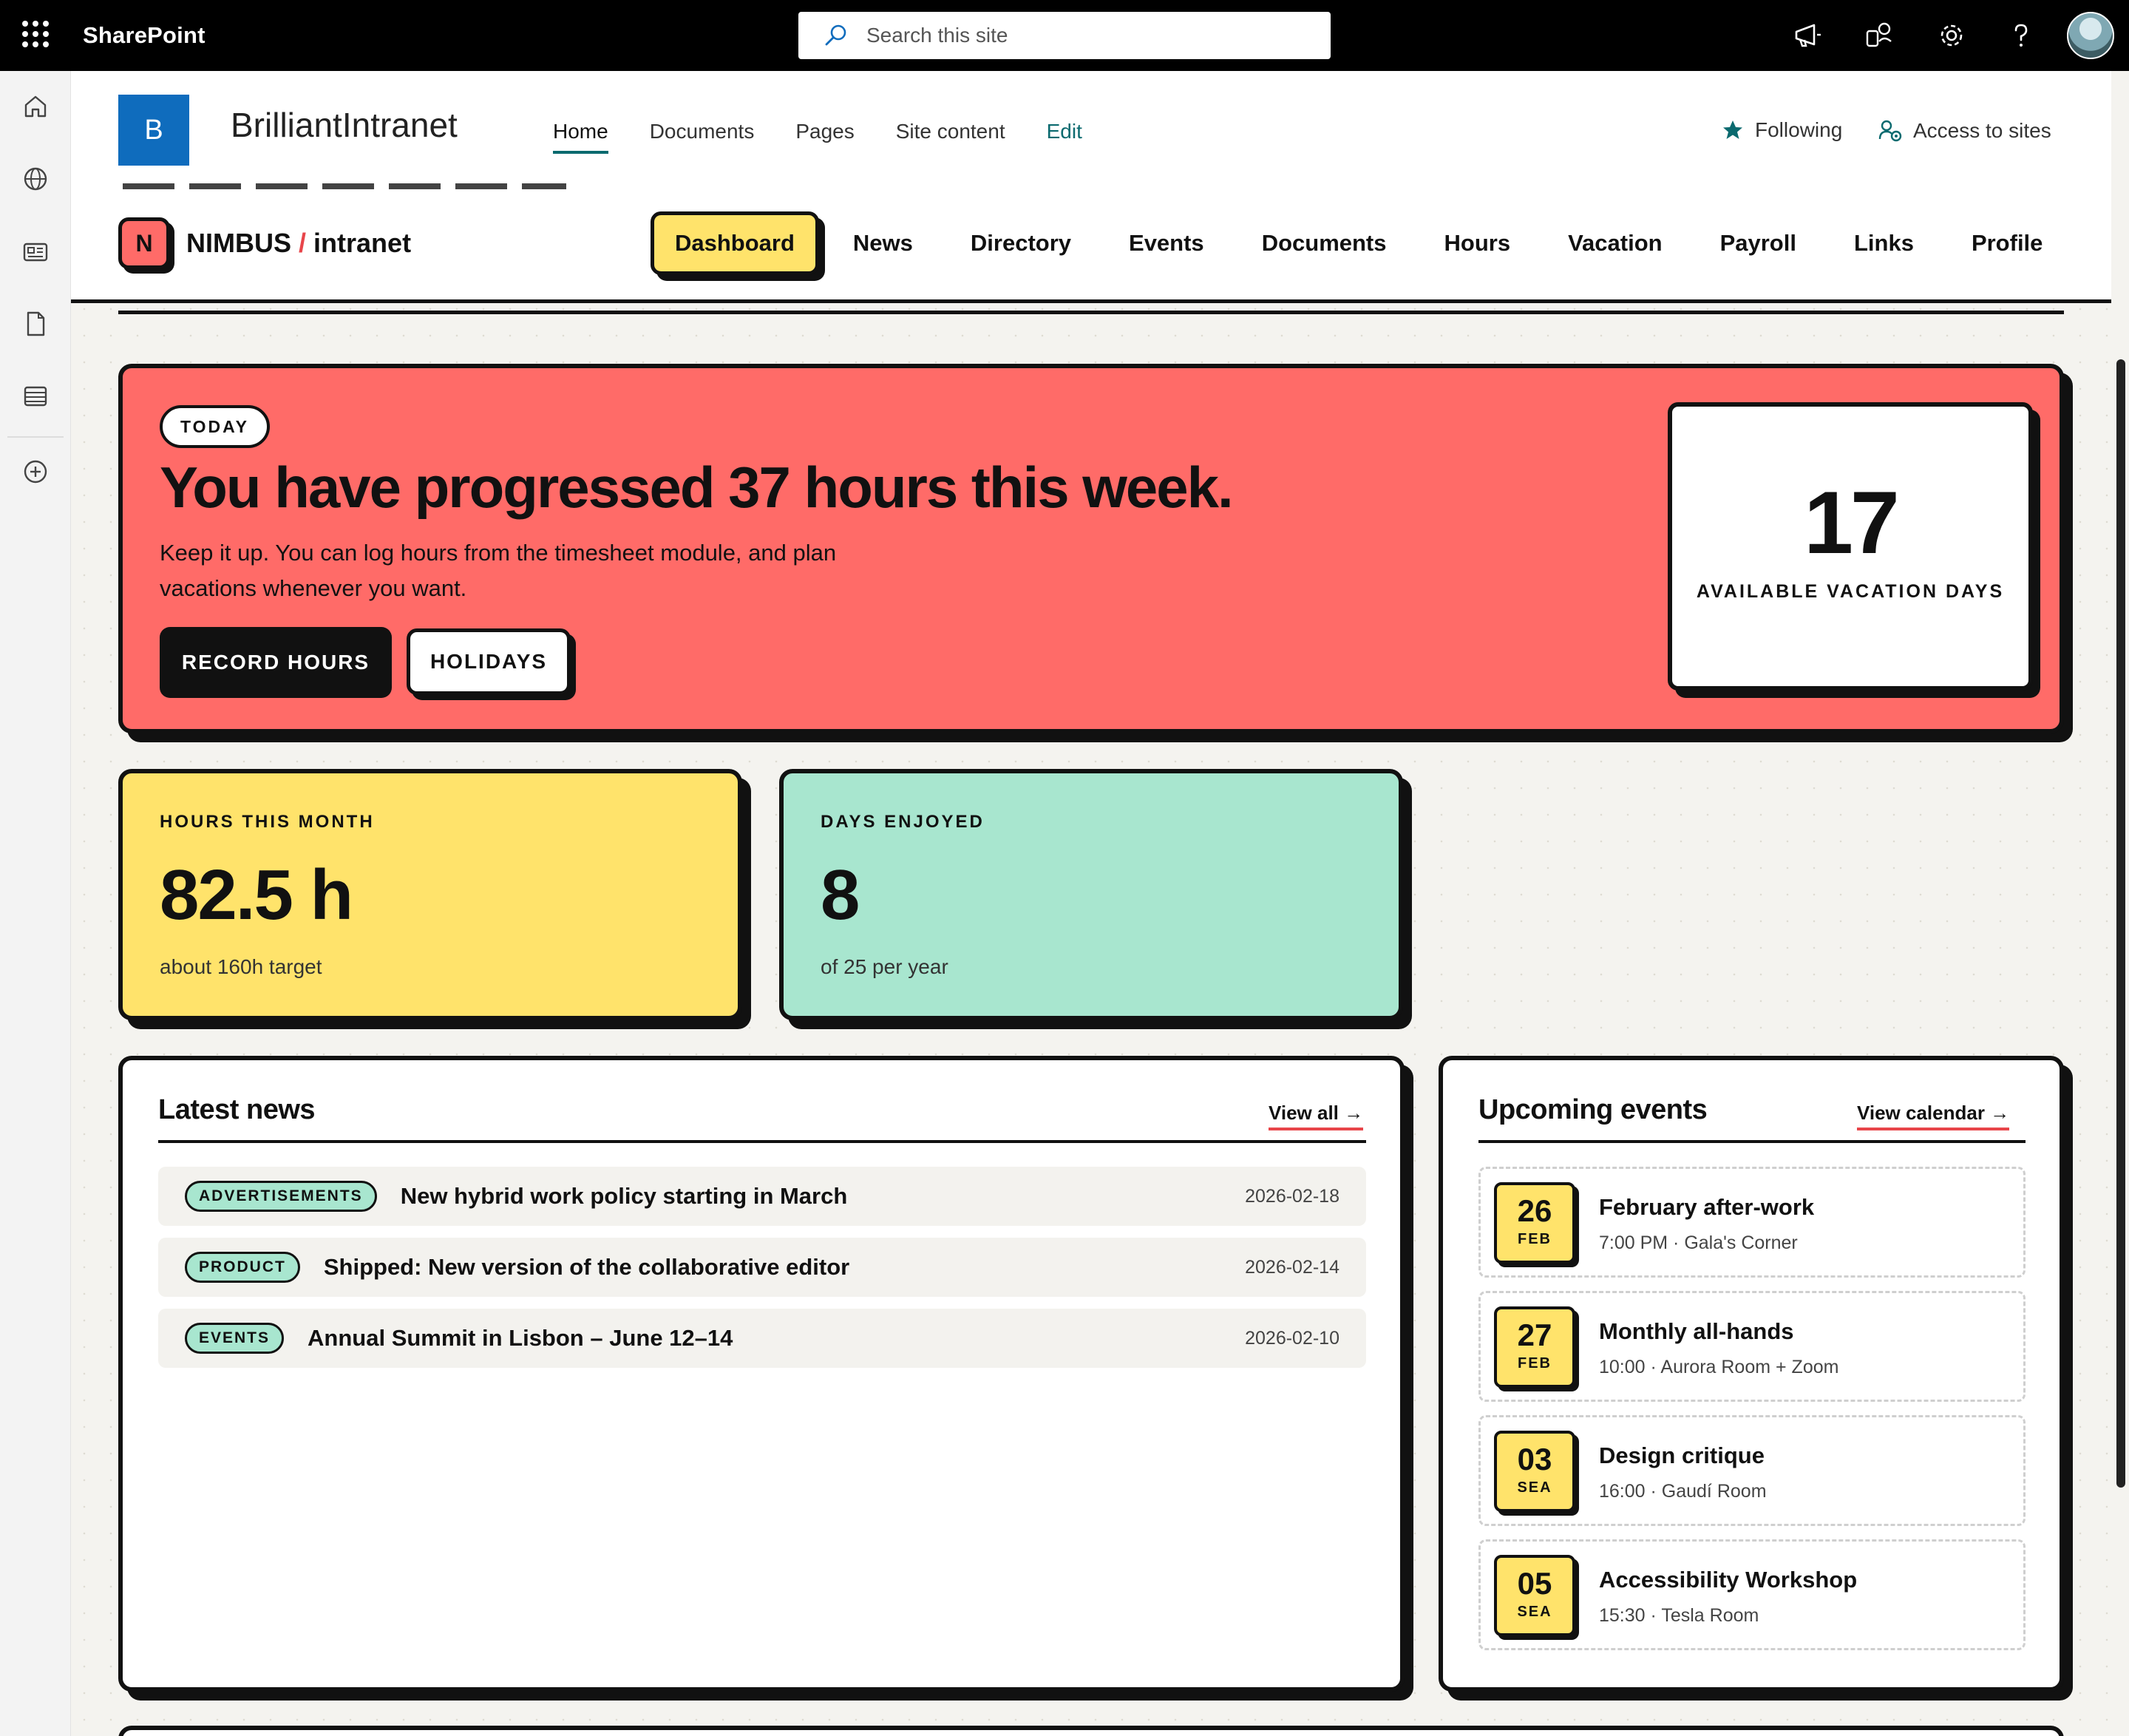 Image resolution: width=2129 pixels, height=1736 pixels. Describe the element at coordinates (903, 822) in the screenshot. I see `stat-label: DAYS ENJOYED` at that location.